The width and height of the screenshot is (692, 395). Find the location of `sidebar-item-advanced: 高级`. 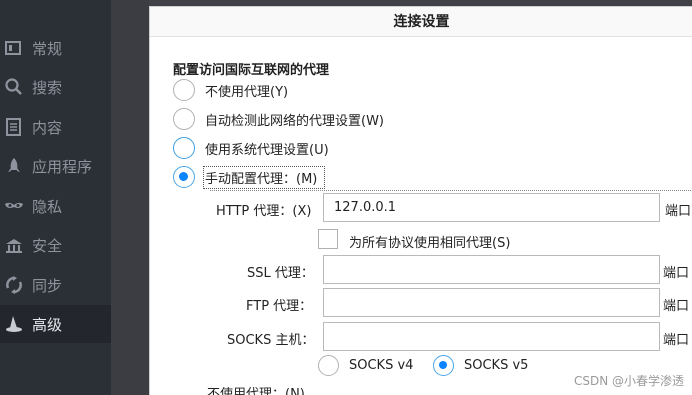

sidebar-item-advanced: 高级 is located at coordinates (55, 324).